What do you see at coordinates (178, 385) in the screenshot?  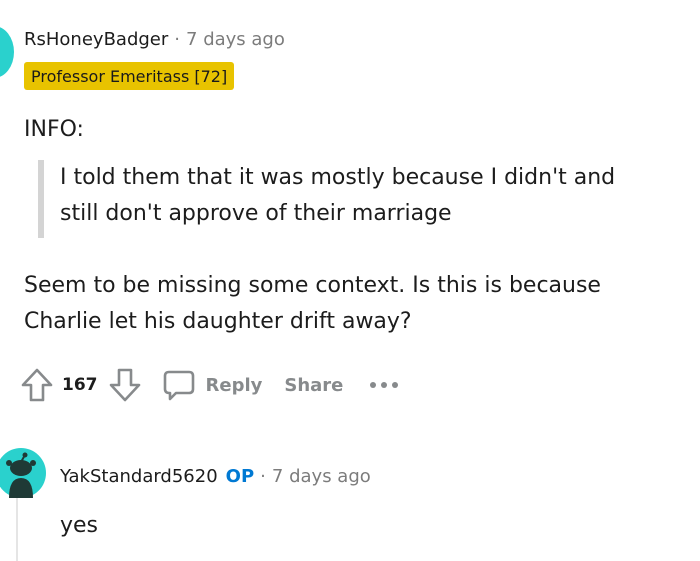 I see `speech-bubble-icon` at bounding box center [178, 385].